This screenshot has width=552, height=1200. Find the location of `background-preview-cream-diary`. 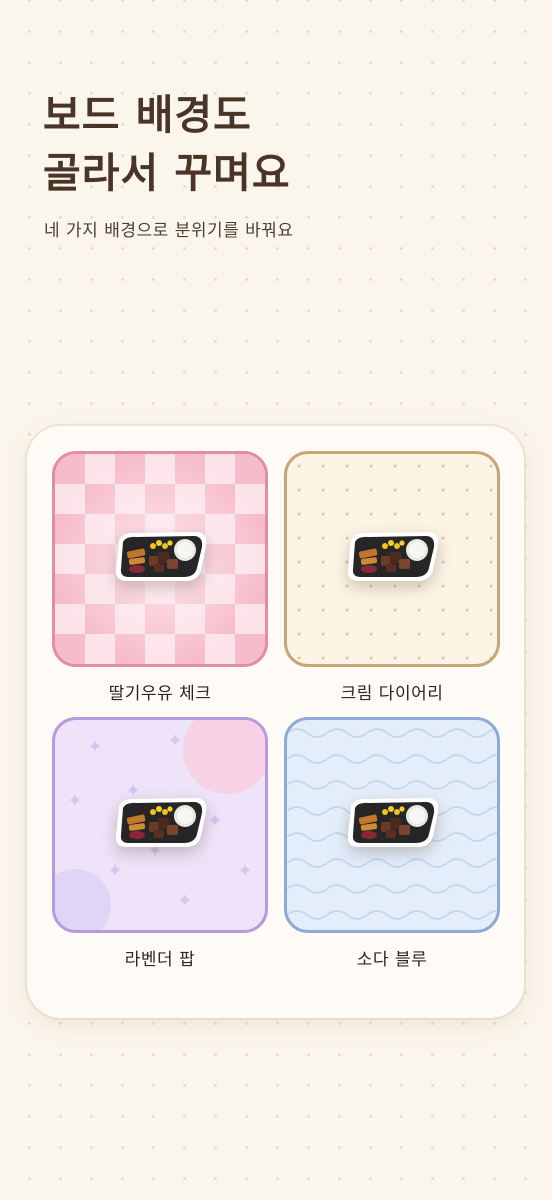

background-preview-cream-diary is located at coordinates (392, 559).